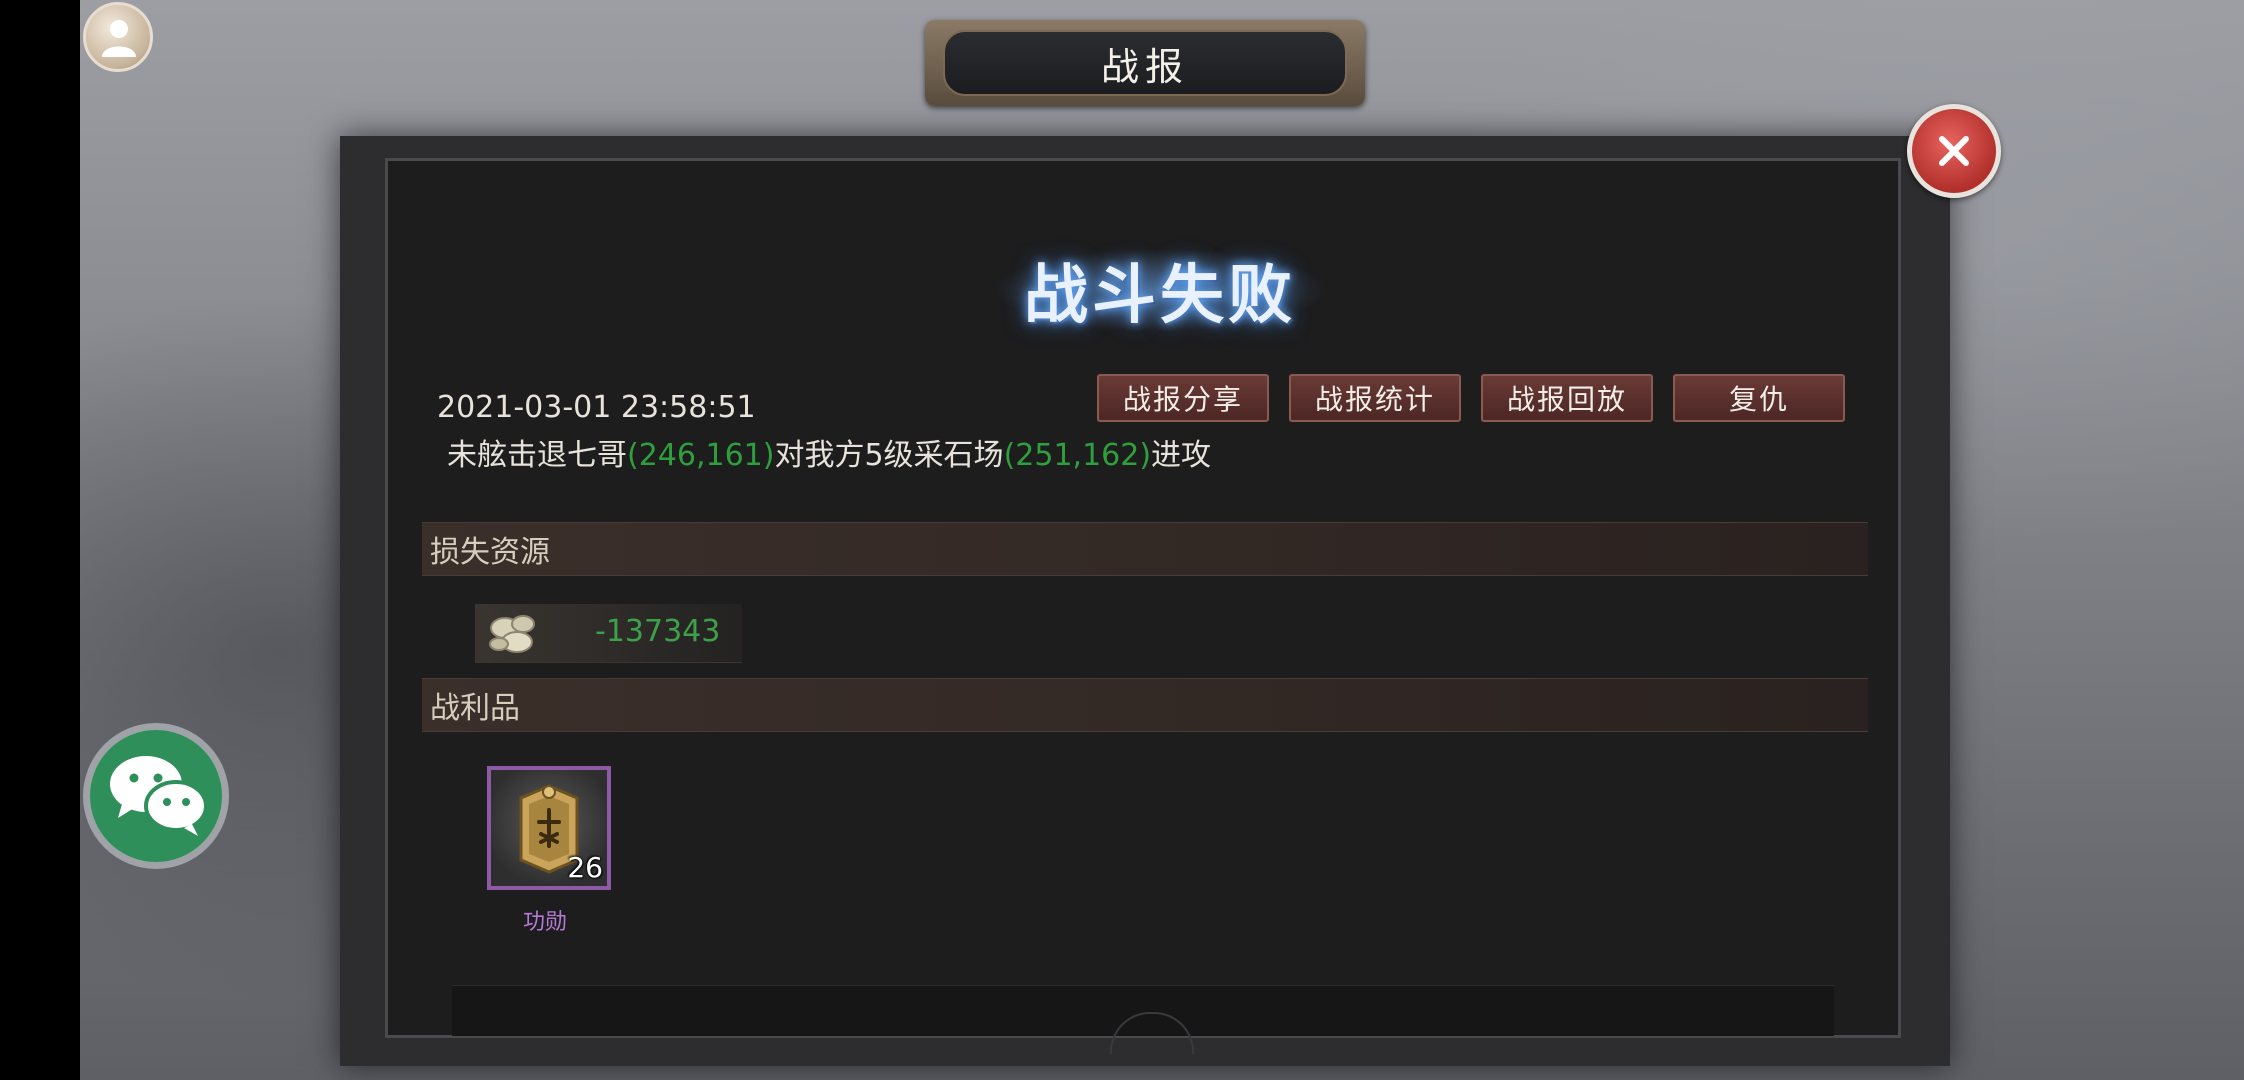 The width and height of the screenshot is (2244, 1080). I want to click on battle-description: 未舷击退七哥(246,161)对我方5级采石场(251,162)进攻, so click(829, 452).